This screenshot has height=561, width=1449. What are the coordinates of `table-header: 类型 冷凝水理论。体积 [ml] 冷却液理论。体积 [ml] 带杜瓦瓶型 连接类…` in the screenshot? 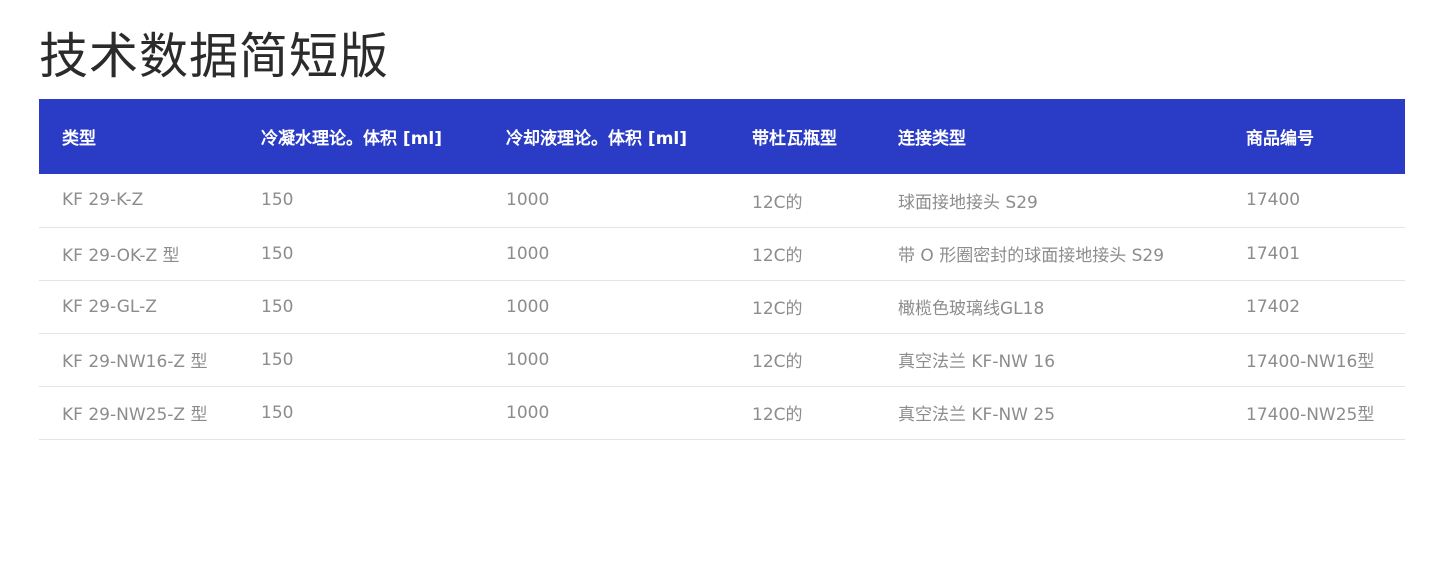 It's located at (722, 136).